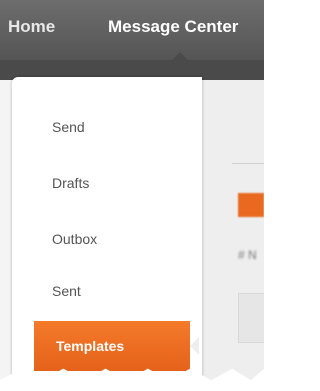  I want to click on nav-active-indicator, so click(180, 56).